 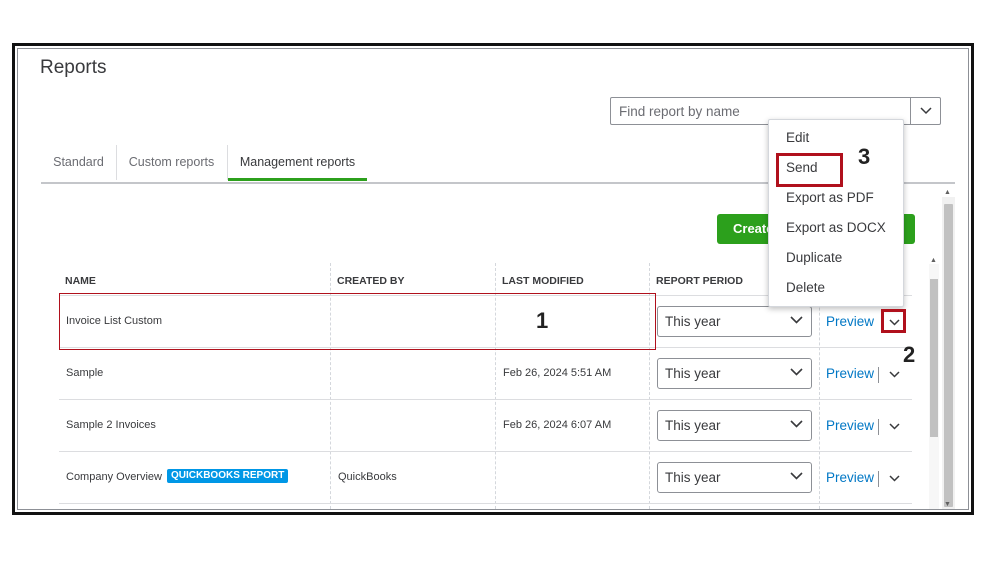 What do you see at coordinates (947, 504) in the screenshot?
I see `scroll-down-arrow-icon: ▼` at bounding box center [947, 504].